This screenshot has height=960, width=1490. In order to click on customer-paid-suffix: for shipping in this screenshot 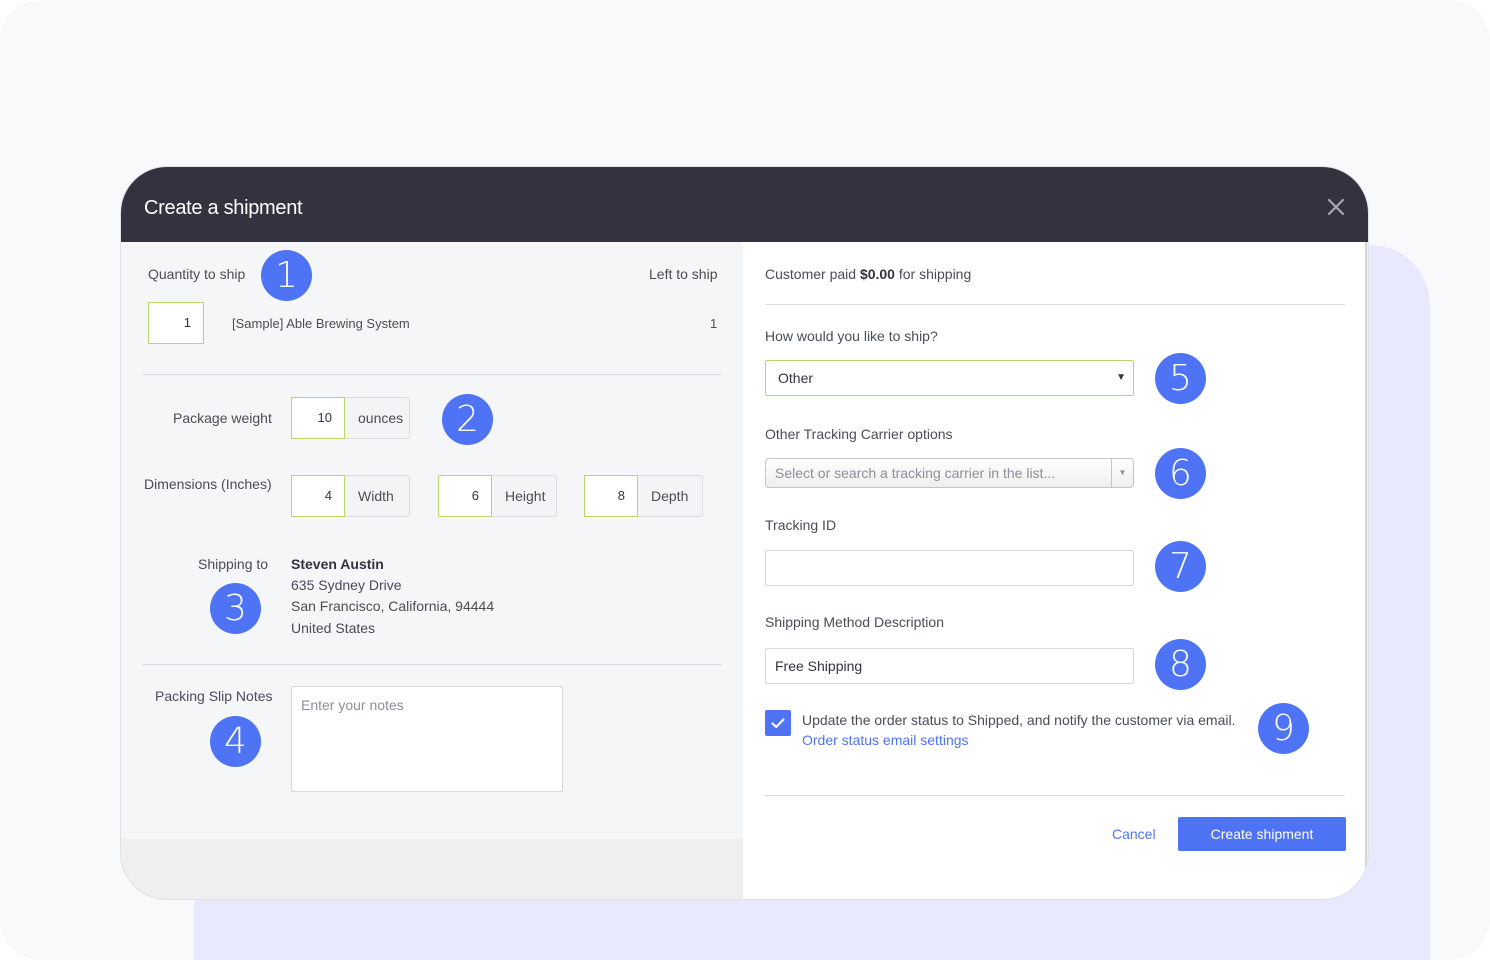, I will do `click(935, 274)`.